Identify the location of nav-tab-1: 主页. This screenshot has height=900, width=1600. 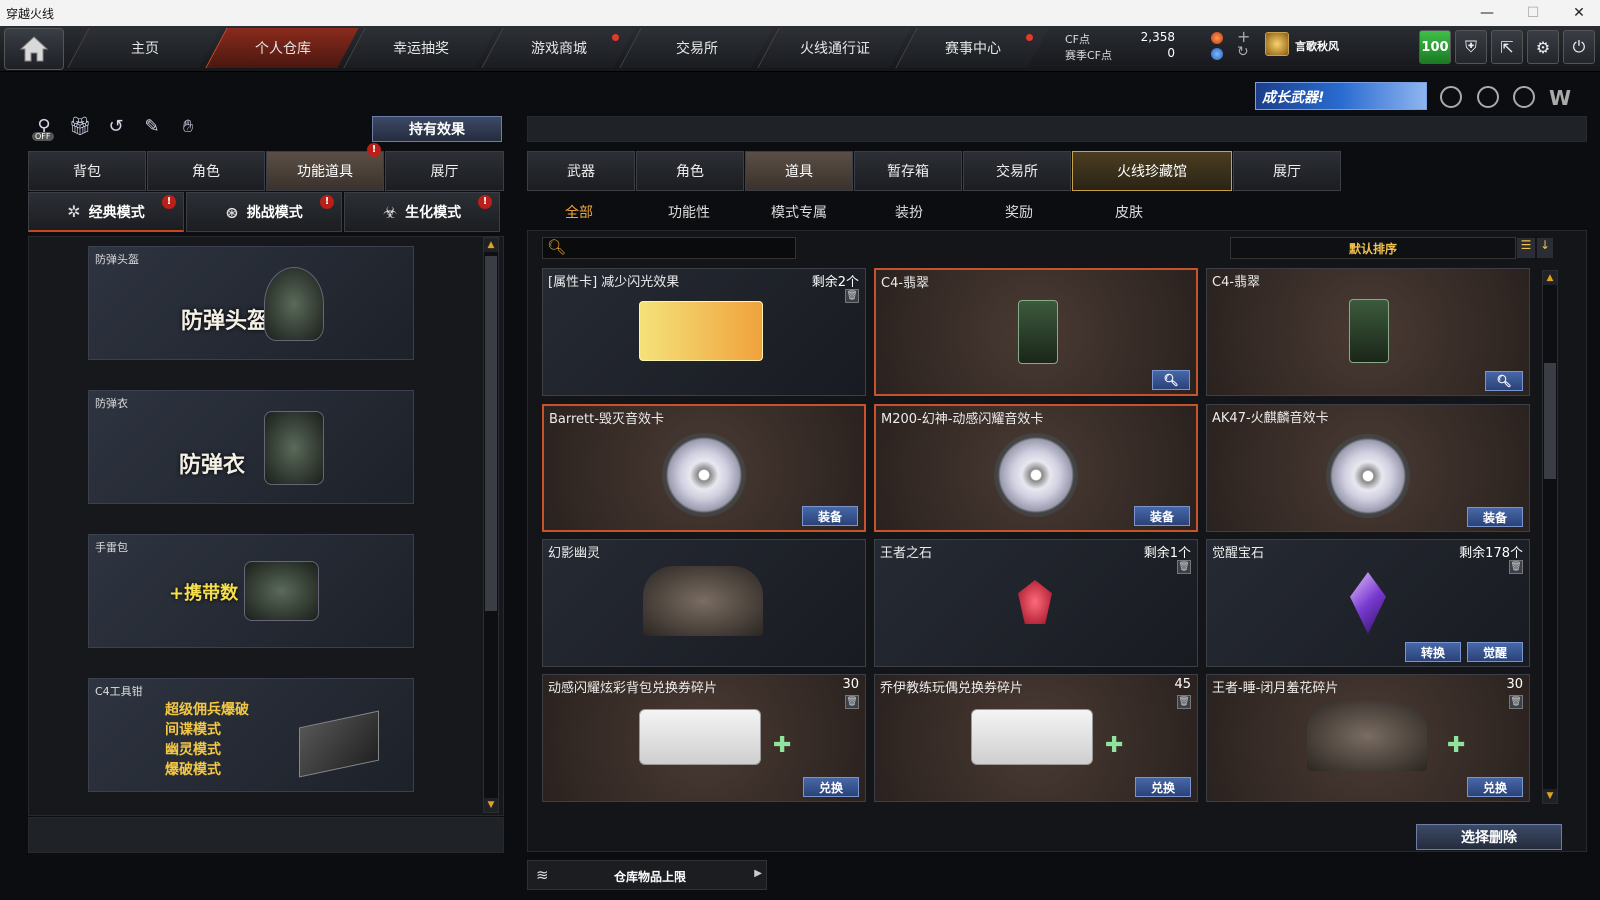
(144, 48).